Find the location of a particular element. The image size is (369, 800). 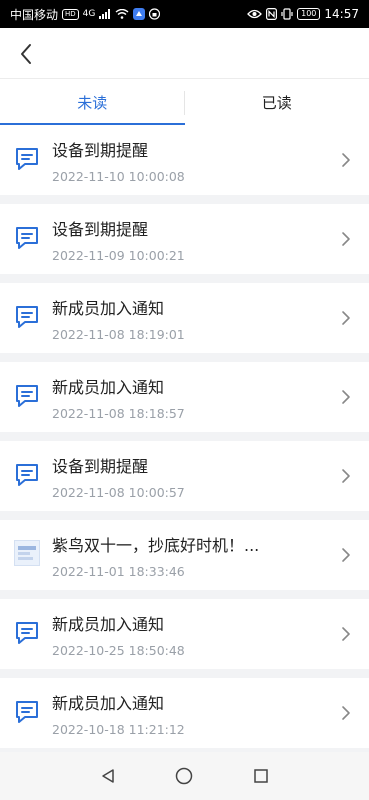

chevron-left-icon is located at coordinates (26, 54).